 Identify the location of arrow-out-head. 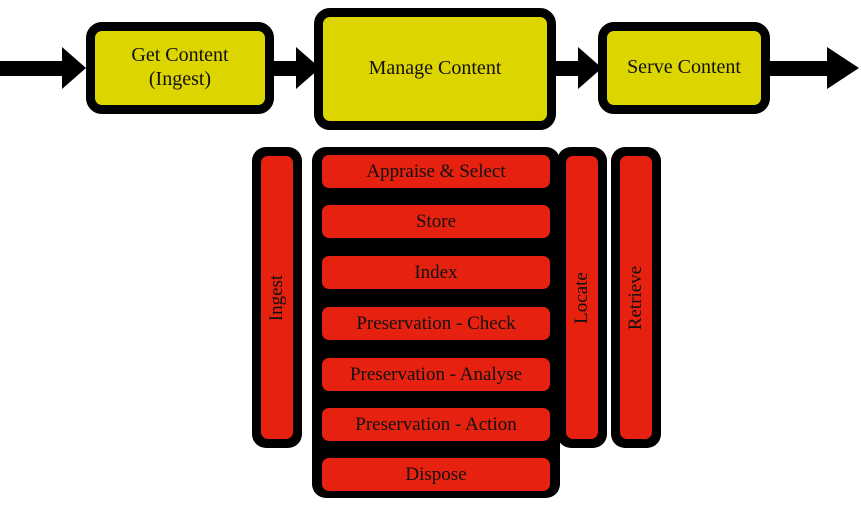
(843, 68).